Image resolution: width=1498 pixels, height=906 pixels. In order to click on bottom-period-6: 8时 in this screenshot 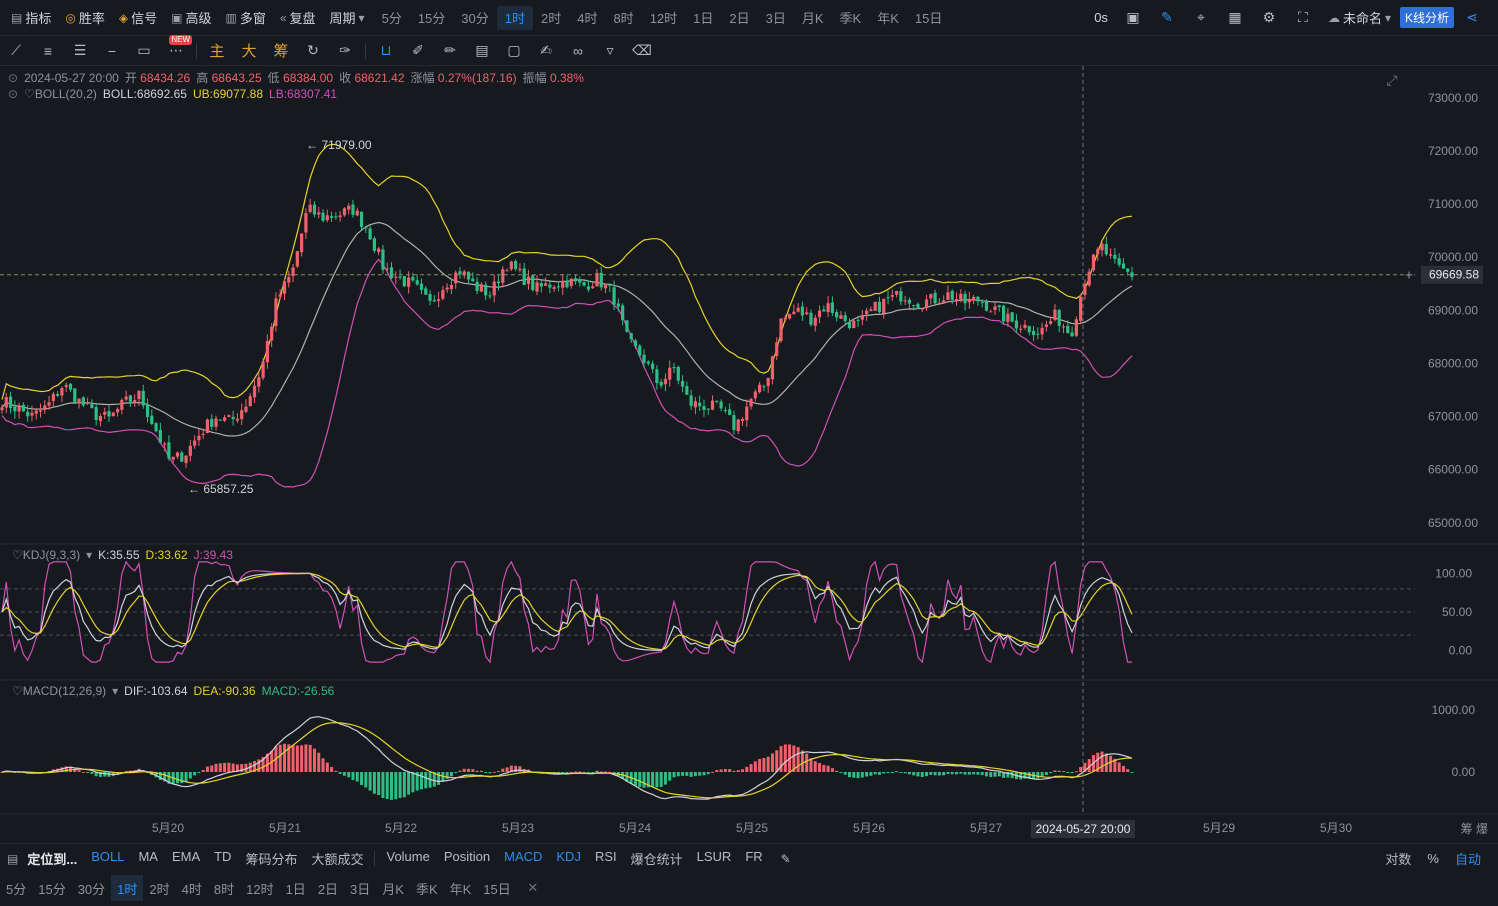, I will do `click(224, 888)`.